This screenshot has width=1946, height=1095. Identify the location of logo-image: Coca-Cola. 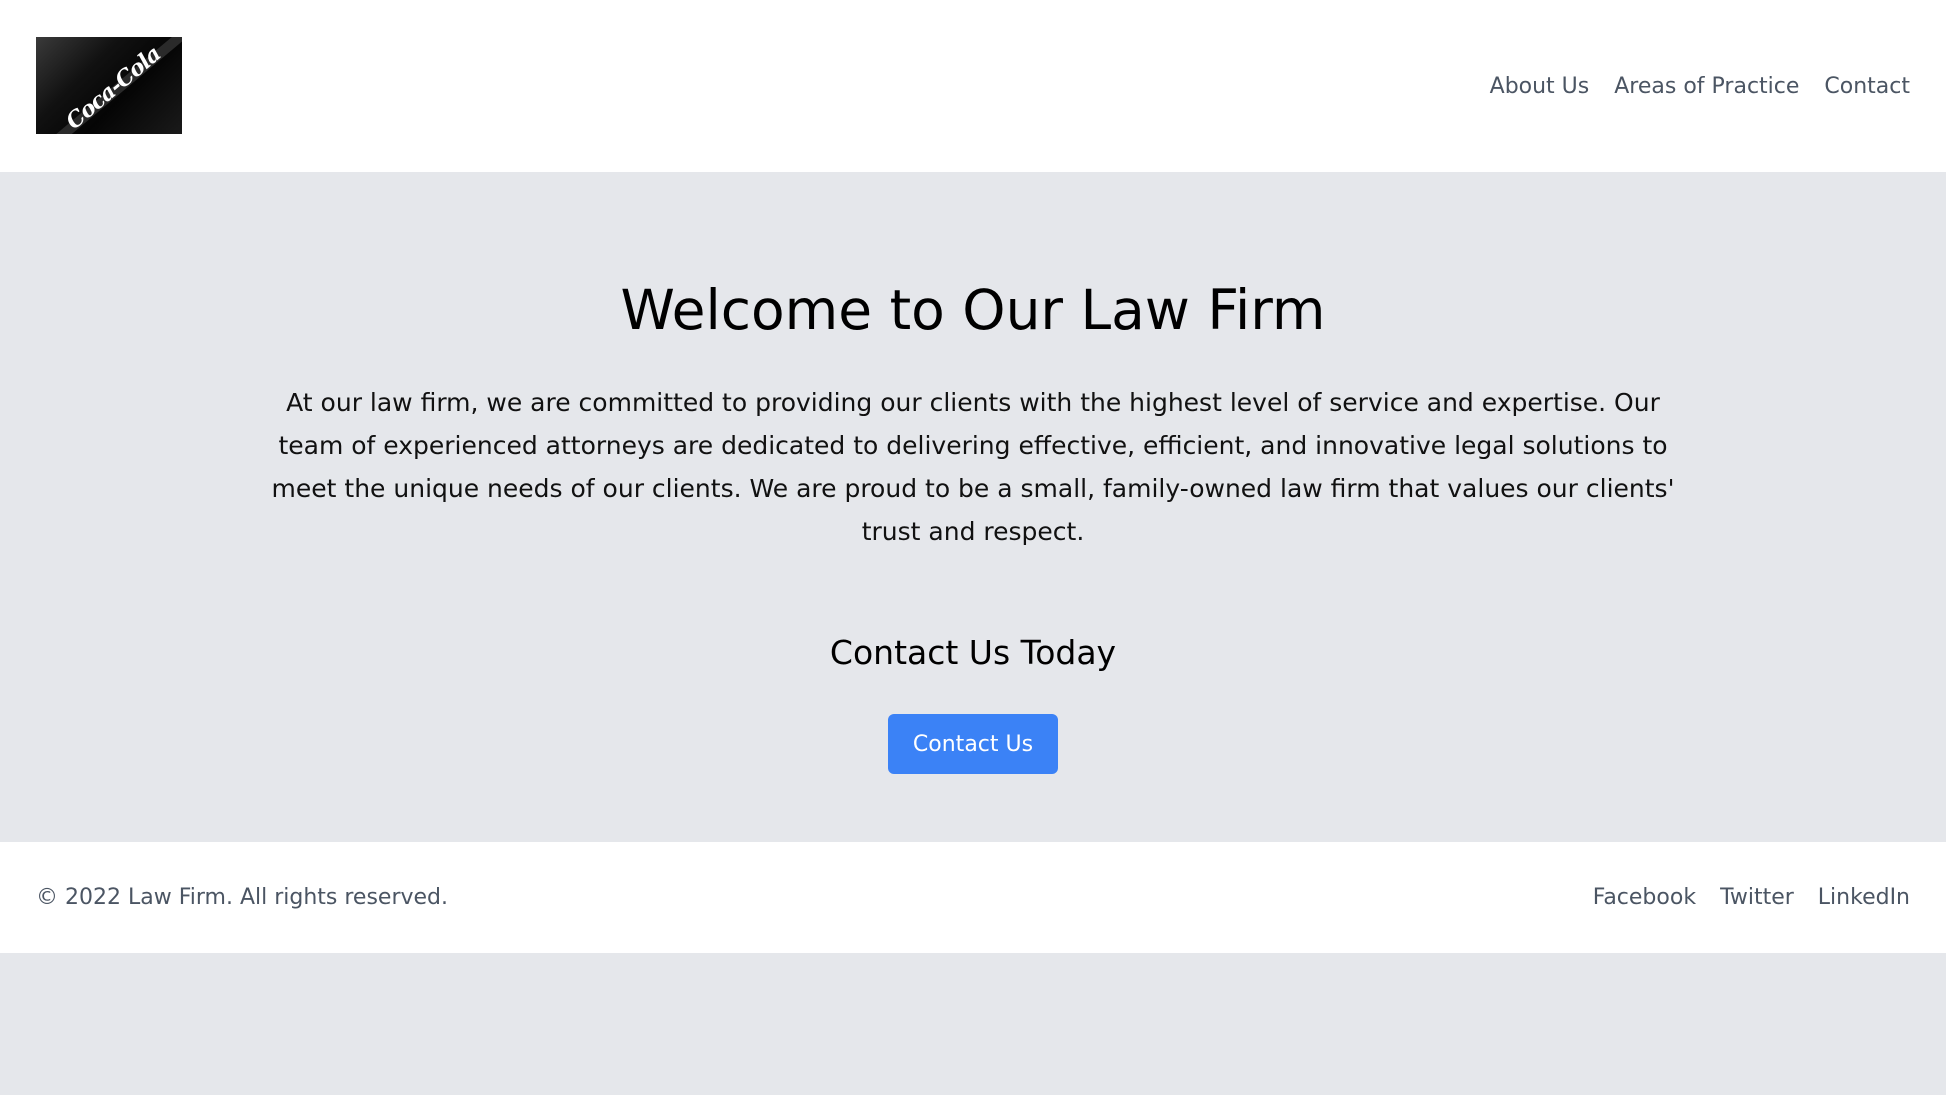
(109, 85).